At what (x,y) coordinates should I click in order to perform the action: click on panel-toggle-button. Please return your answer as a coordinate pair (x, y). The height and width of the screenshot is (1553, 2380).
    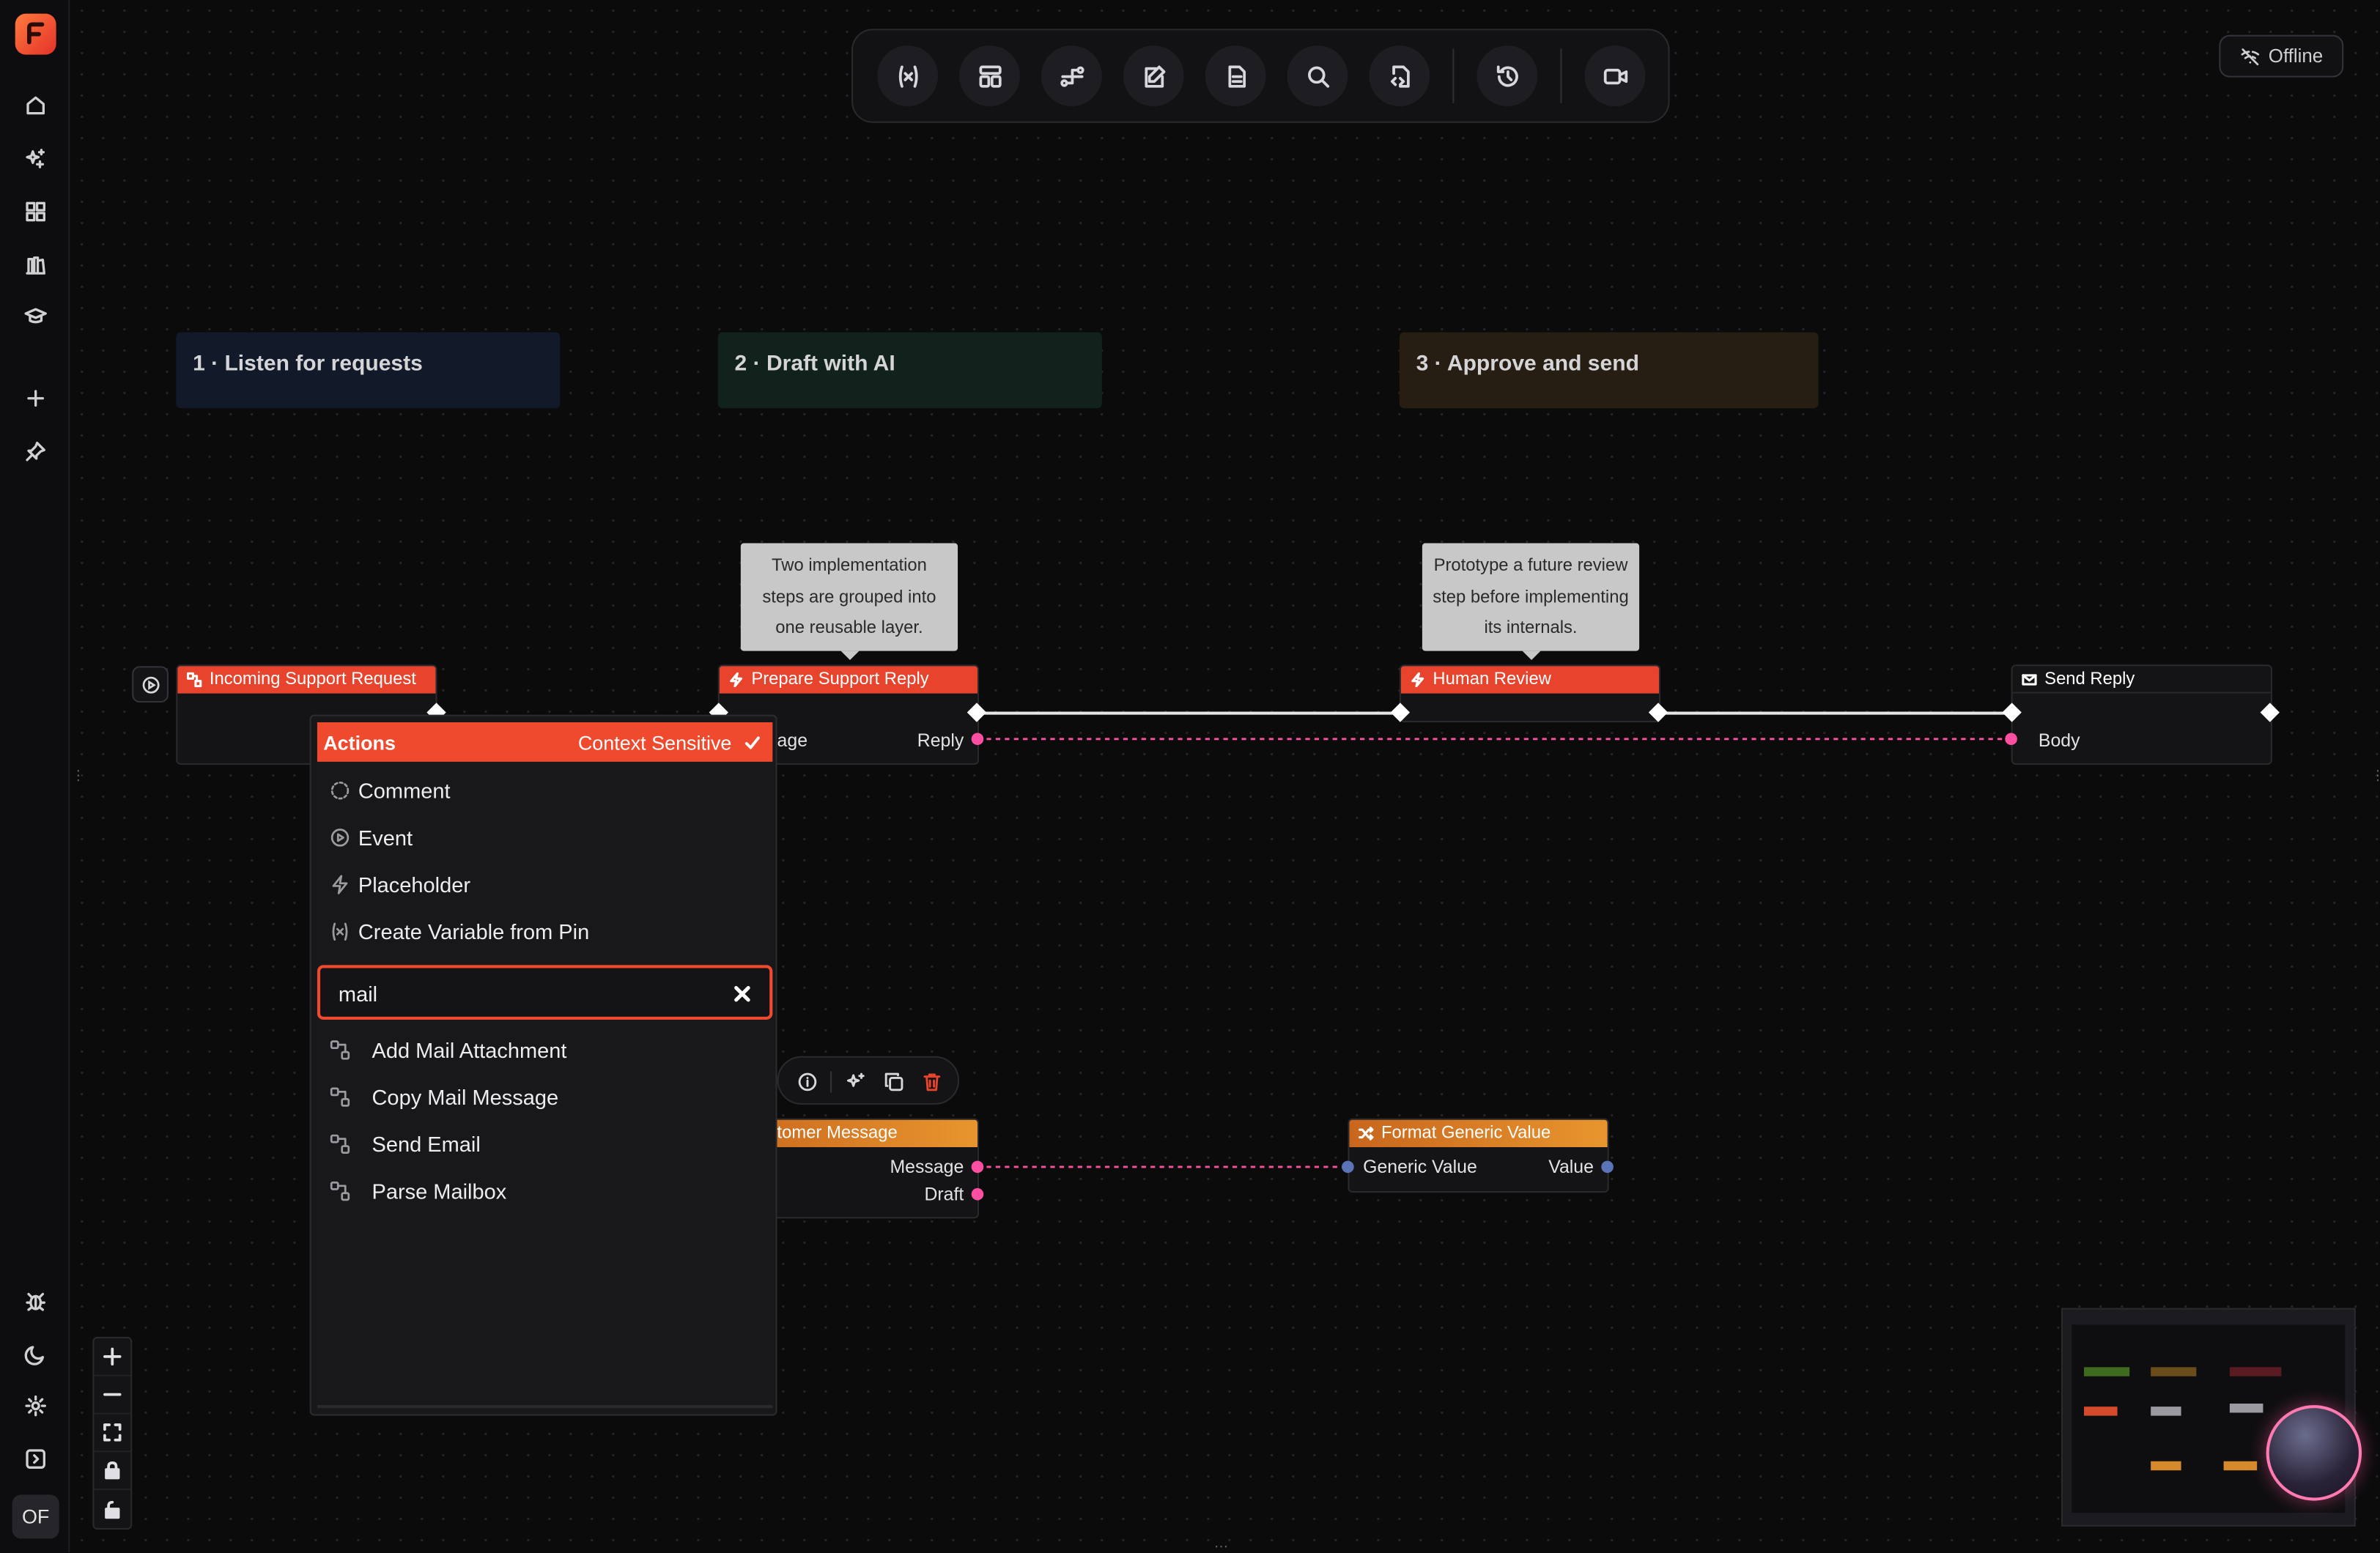
    Looking at the image, I should click on (35, 1459).